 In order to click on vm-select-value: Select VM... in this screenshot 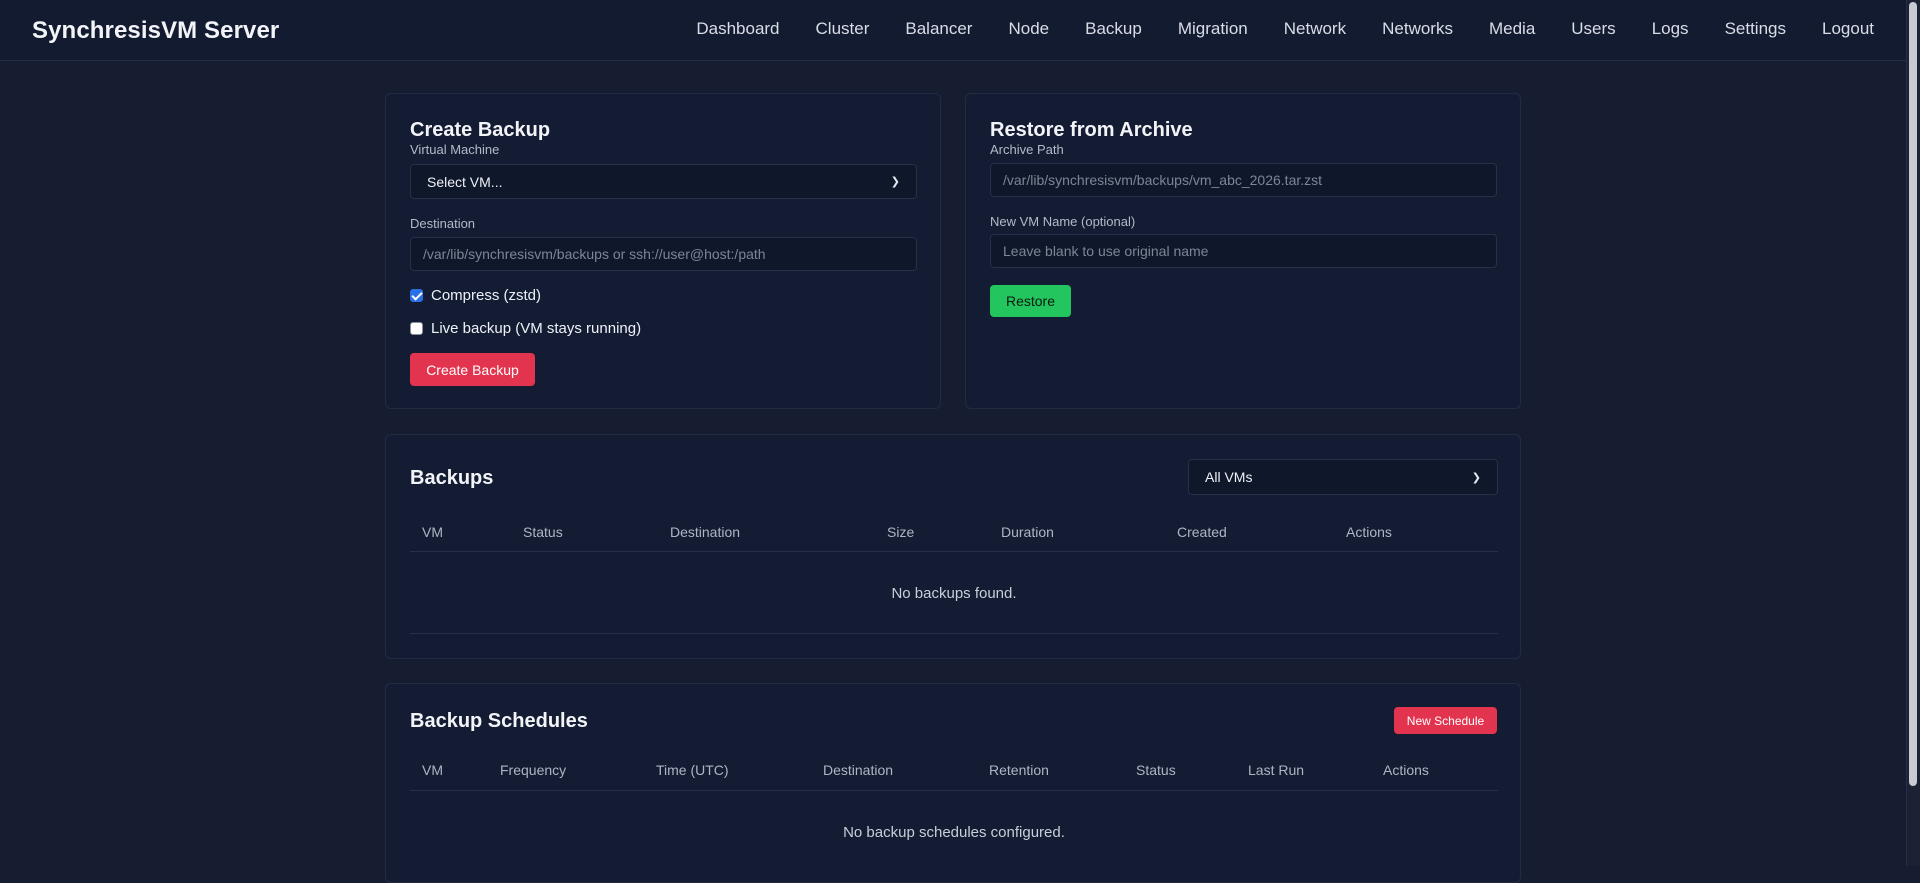, I will do `click(465, 181)`.